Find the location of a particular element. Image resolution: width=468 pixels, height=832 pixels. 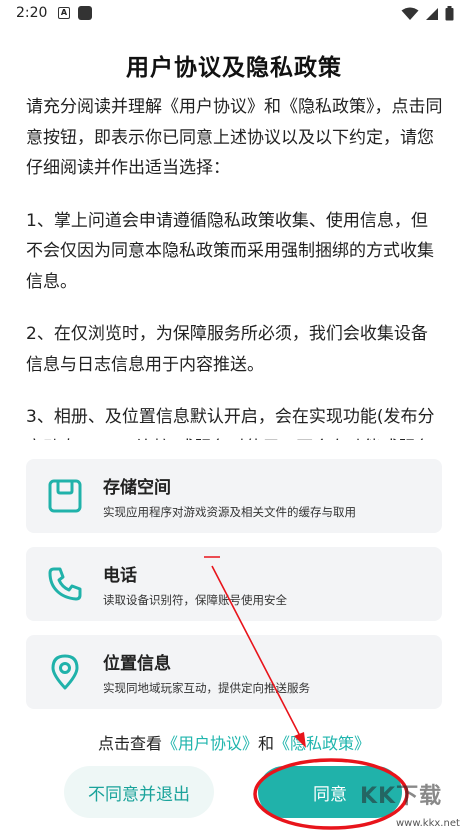

signal-icon is located at coordinates (432, 13).